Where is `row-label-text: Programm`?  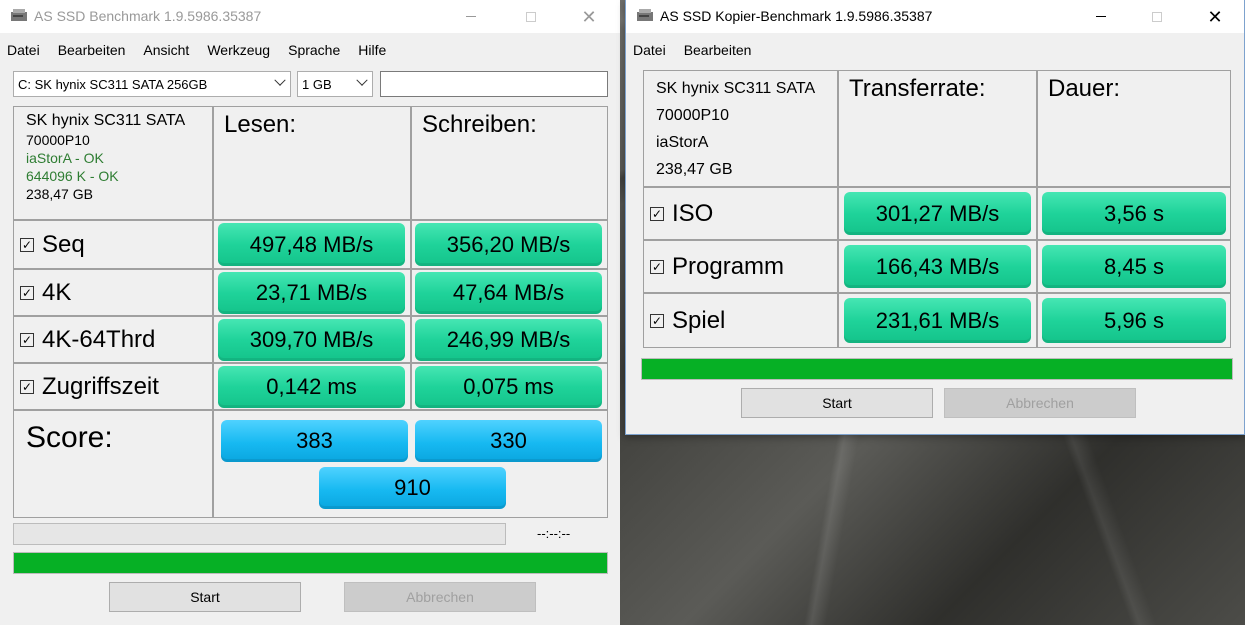
row-label-text: Programm is located at coordinates (728, 266).